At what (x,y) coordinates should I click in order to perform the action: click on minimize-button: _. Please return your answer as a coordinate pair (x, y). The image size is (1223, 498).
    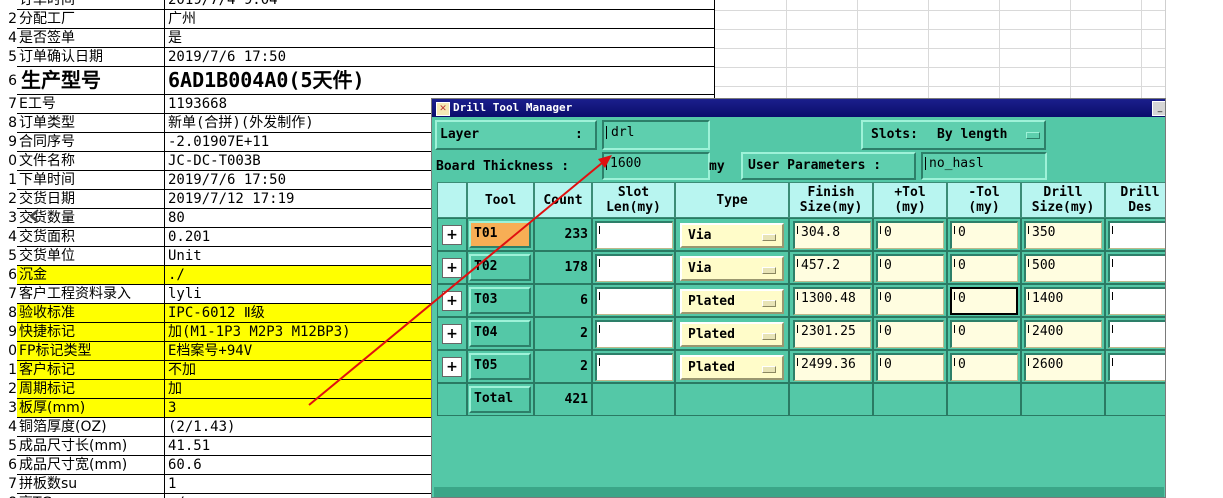
    Looking at the image, I should click on (1158, 108).